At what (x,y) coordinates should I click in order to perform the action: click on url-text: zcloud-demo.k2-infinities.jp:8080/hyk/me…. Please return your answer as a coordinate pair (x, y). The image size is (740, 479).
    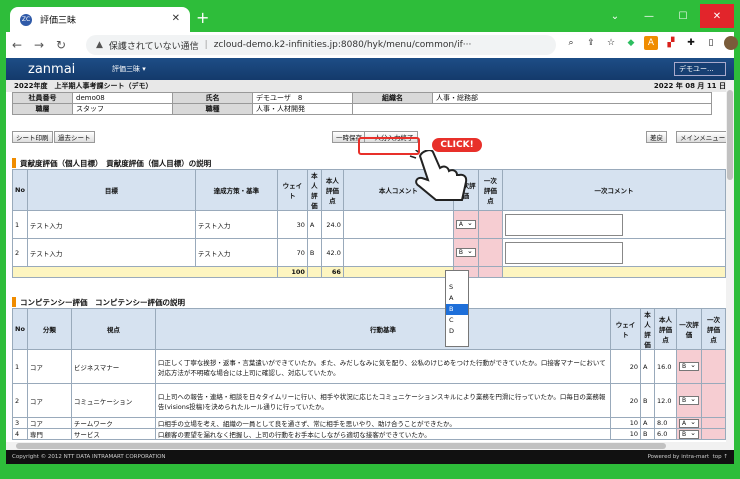
    Looking at the image, I should click on (342, 45).